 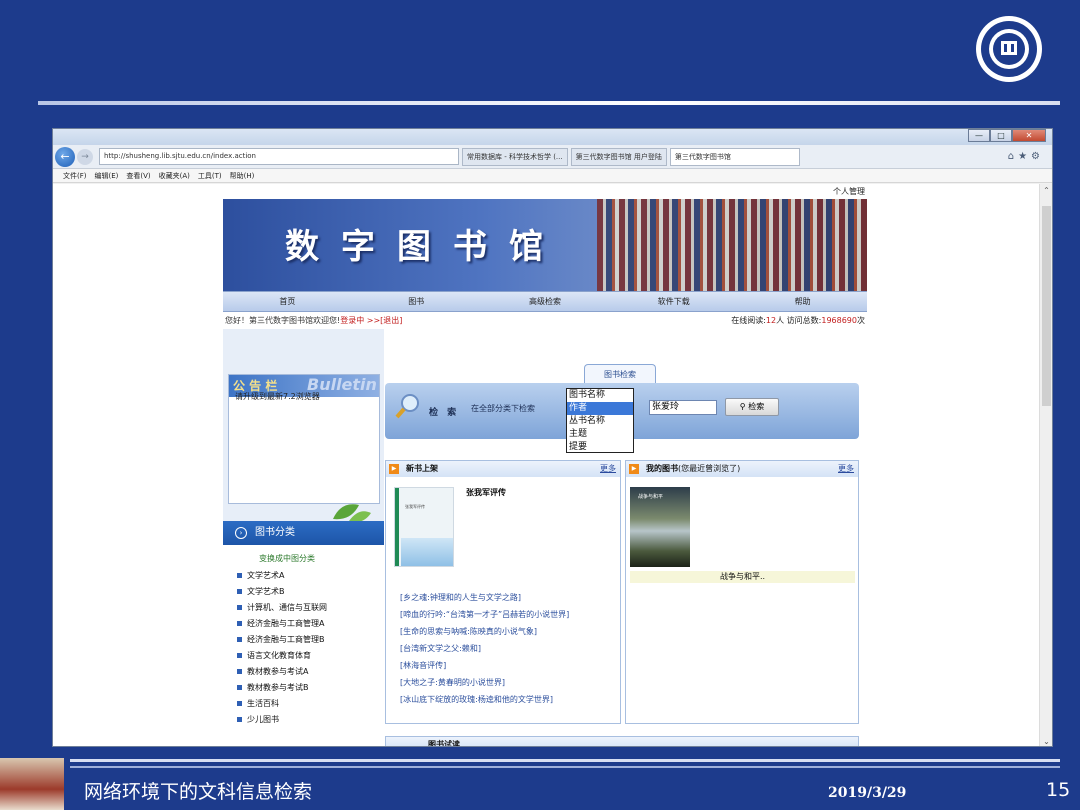 What do you see at coordinates (1046, 741) in the screenshot?
I see `scroll-down-icon: ⌄` at bounding box center [1046, 741].